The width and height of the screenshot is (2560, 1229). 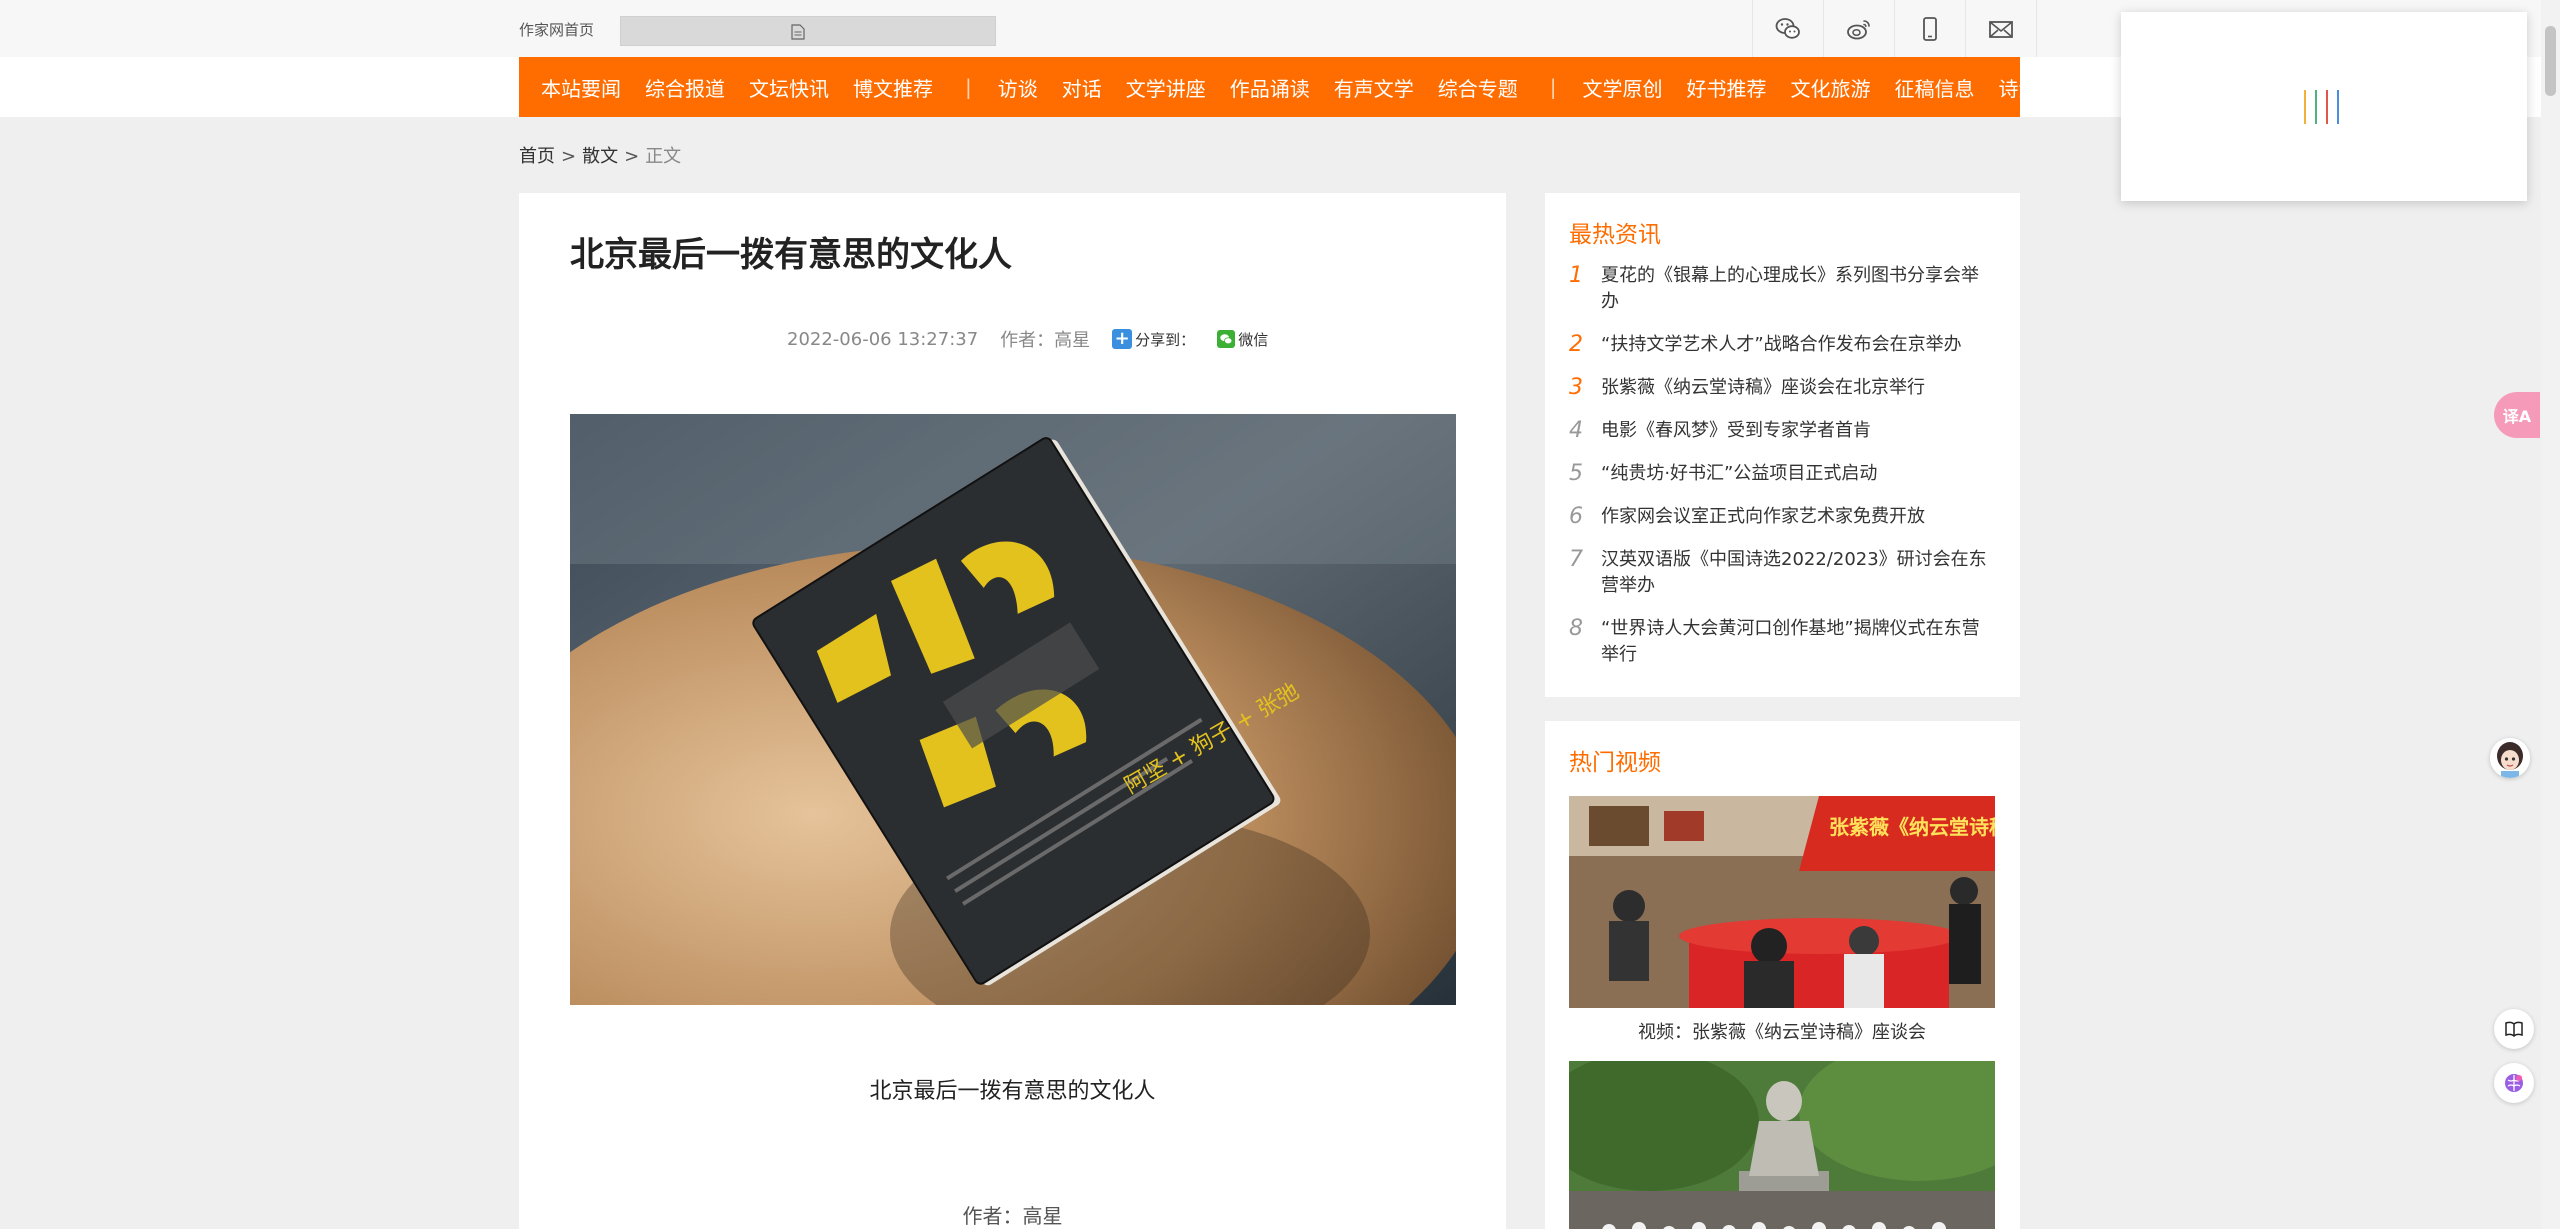 What do you see at coordinates (1226, 339) in the screenshot?
I see `wechat-share-icon` at bounding box center [1226, 339].